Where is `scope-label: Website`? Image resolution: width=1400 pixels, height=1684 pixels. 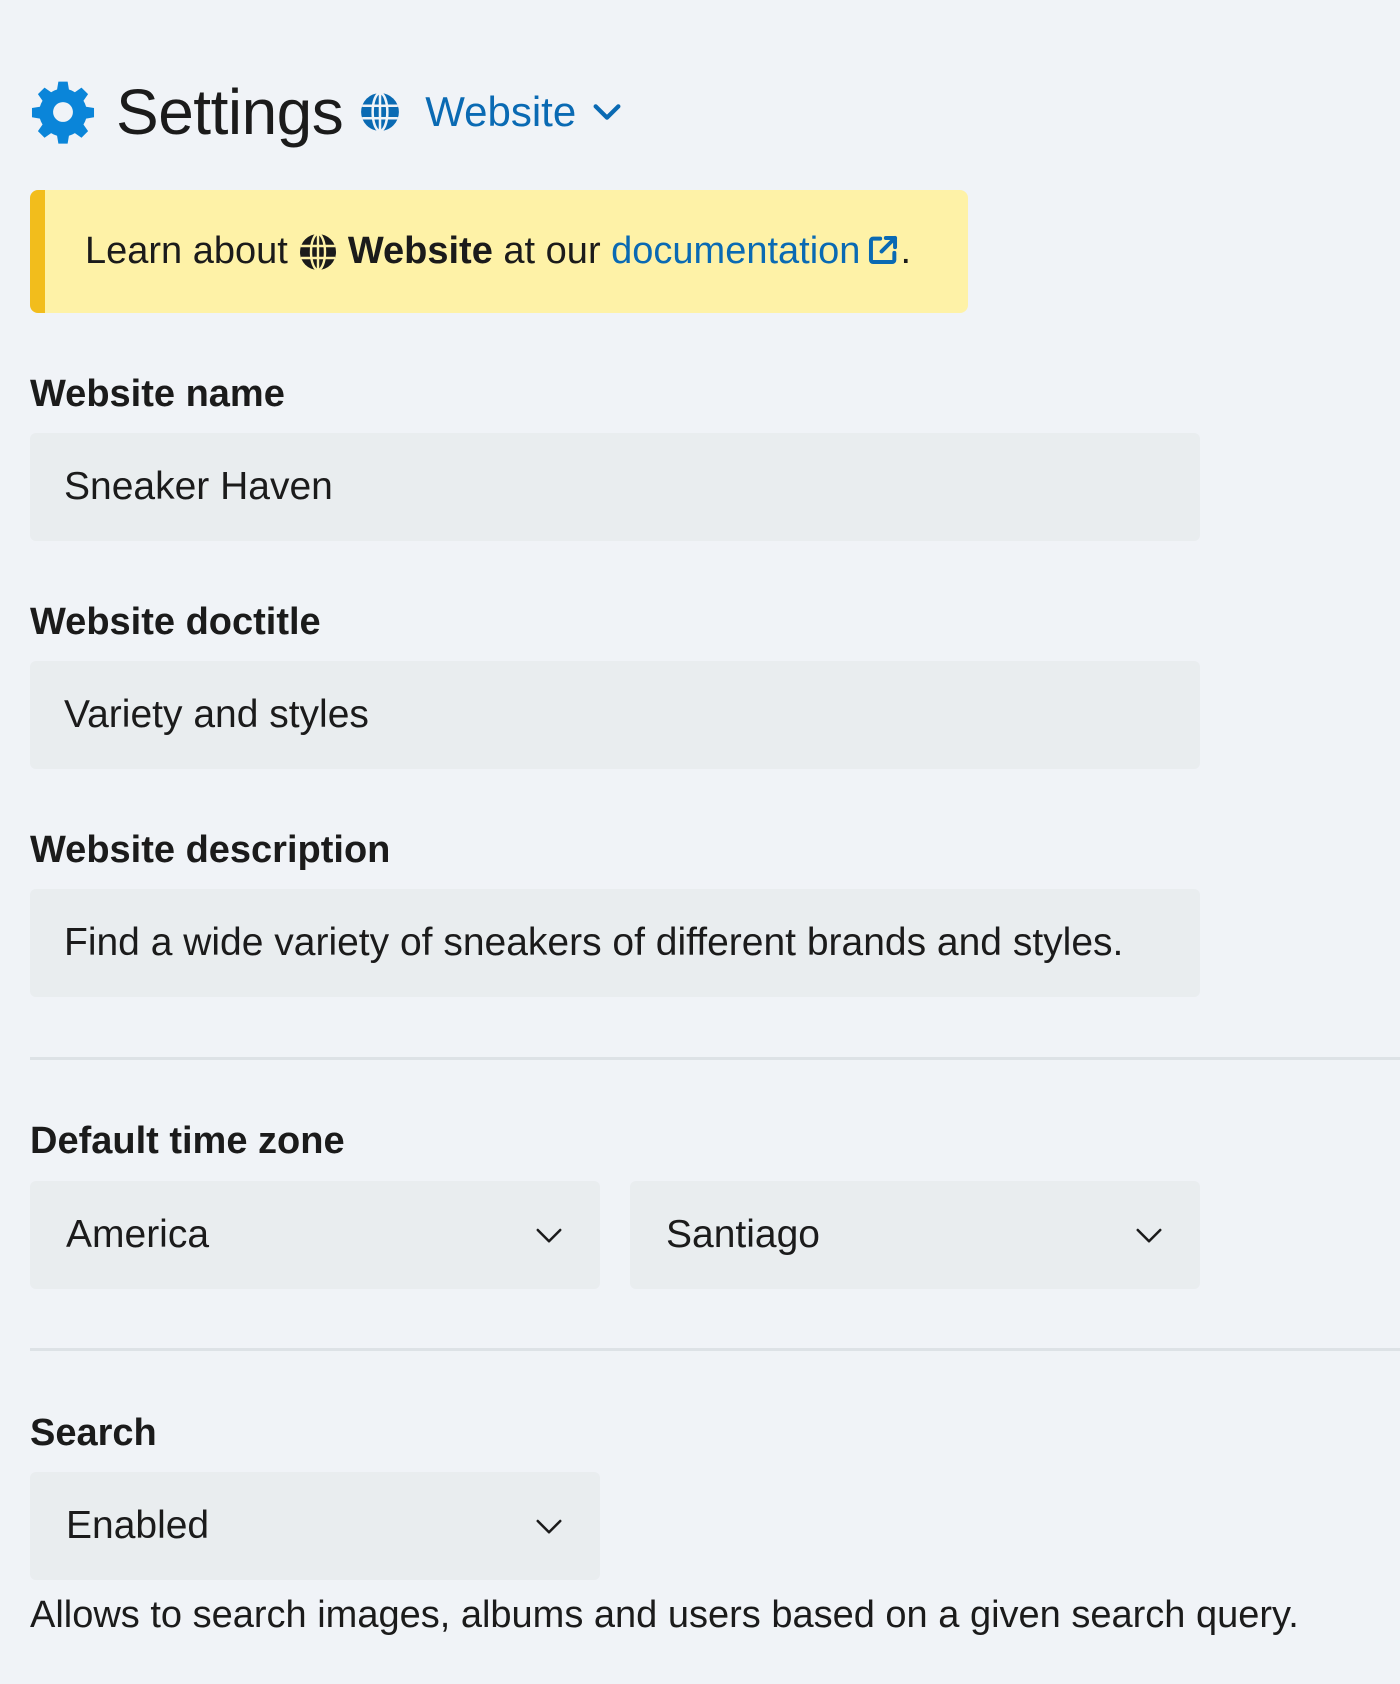
scope-label: Website is located at coordinates (500, 112).